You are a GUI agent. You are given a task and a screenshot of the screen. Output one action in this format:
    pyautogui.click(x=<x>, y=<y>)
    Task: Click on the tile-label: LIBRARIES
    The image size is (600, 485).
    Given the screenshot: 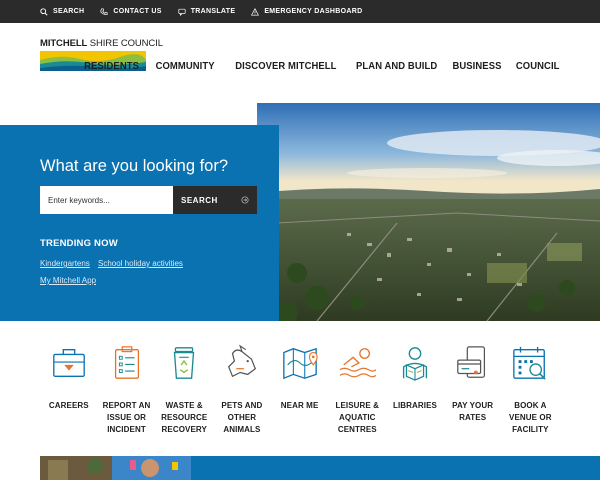 What is the action you would take?
    pyautogui.click(x=414, y=405)
    